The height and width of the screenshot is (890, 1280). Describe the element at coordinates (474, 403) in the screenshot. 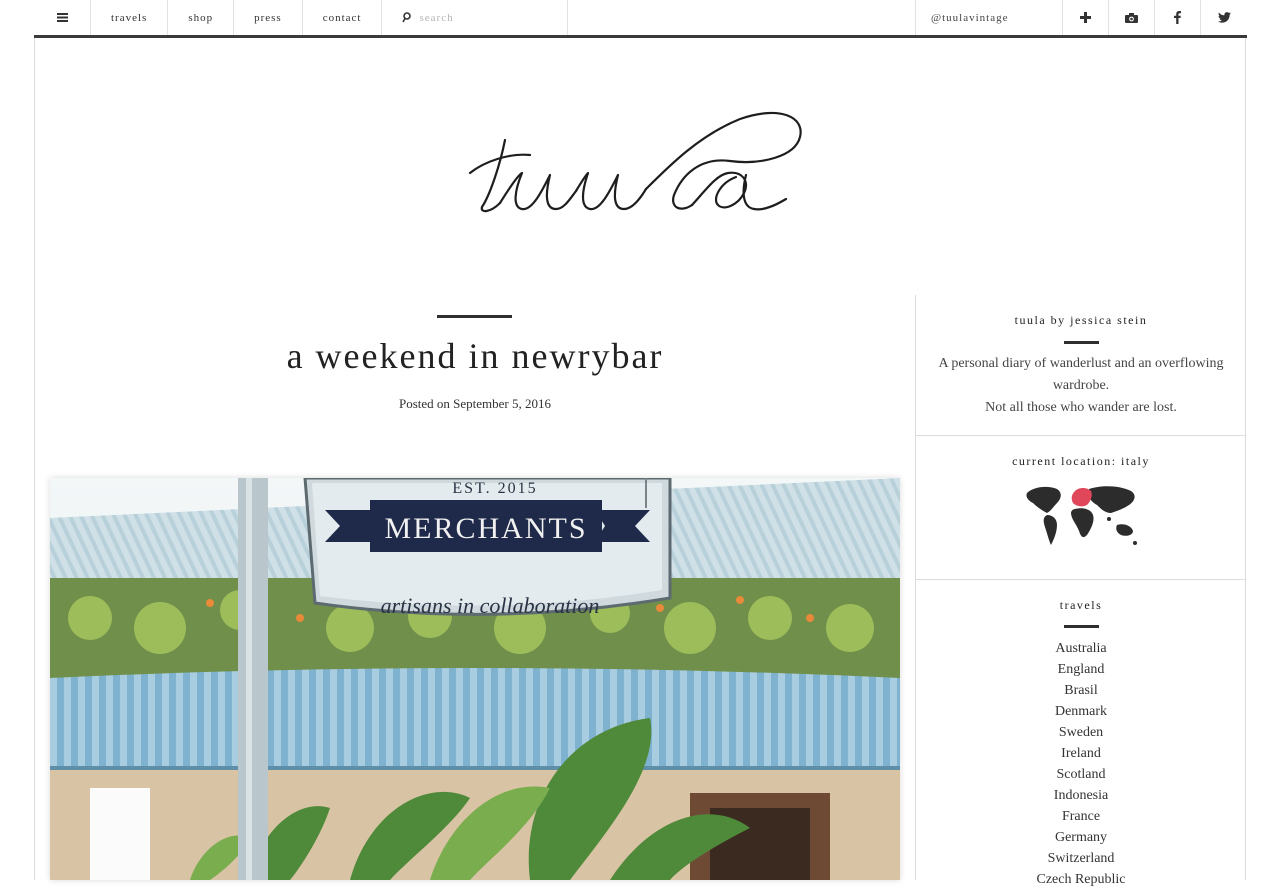

I see `post-date: Posted on September 5, 2016` at that location.